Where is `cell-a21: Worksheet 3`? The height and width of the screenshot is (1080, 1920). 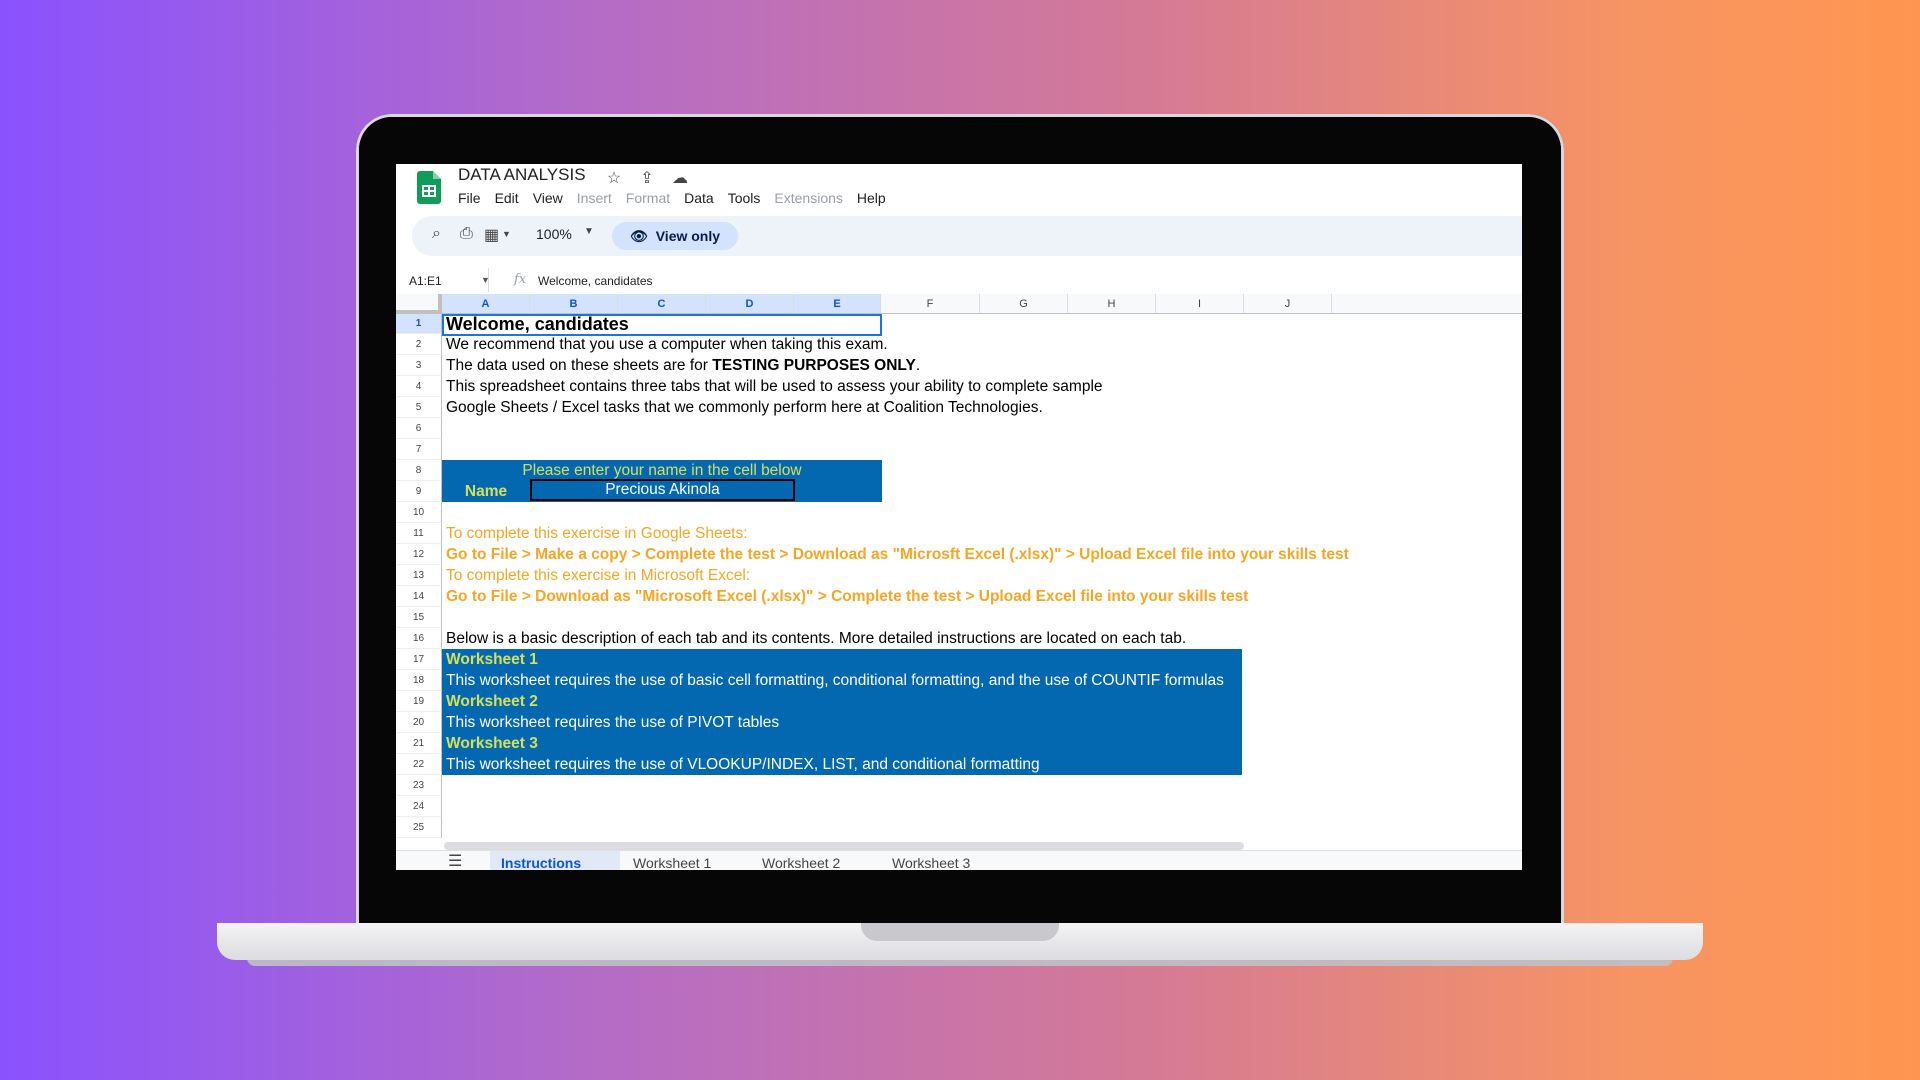 cell-a21: Worksheet 3 is located at coordinates (492, 743).